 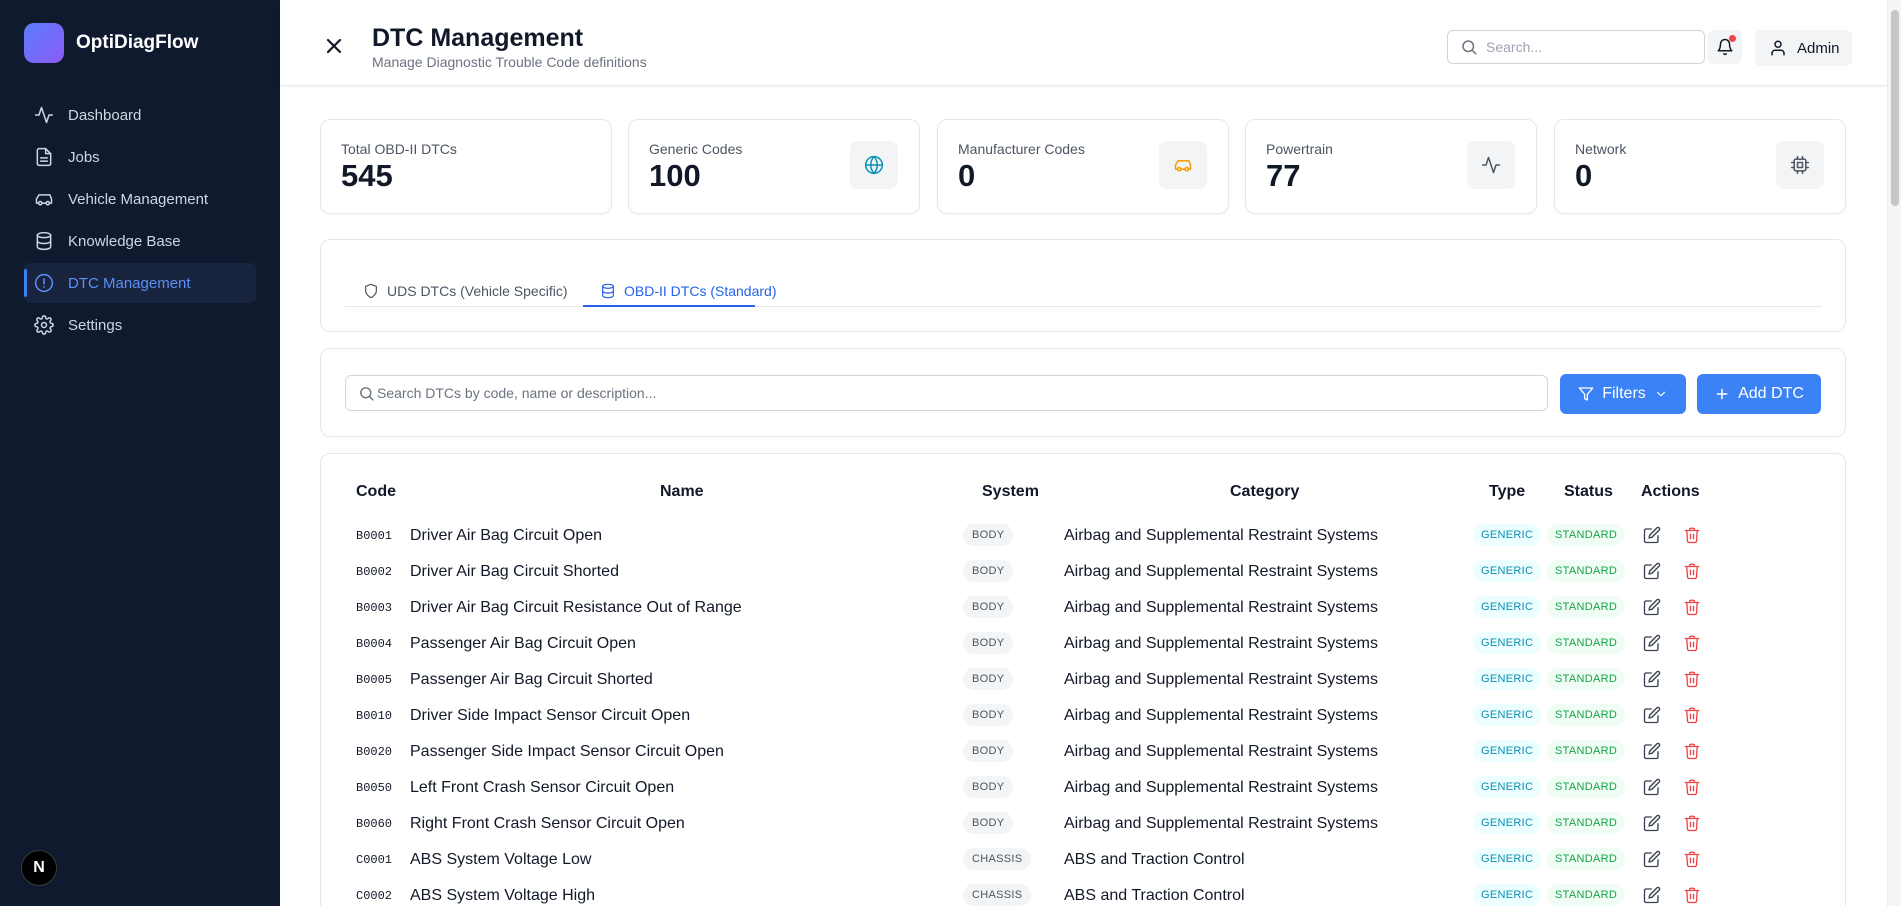 What do you see at coordinates (465, 291) in the screenshot?
I see `tab-uds-dtcs: UDS DTCs (Vehicle Specific)` at bounding box center [465, 291].